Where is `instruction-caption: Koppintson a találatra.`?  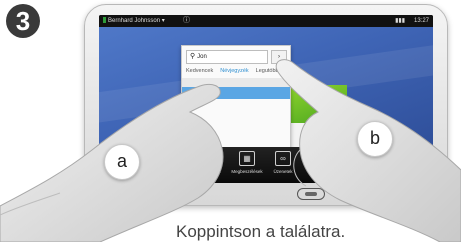
instruction-caption: Koppintson a találatra. is located at coordinates (261, 231).